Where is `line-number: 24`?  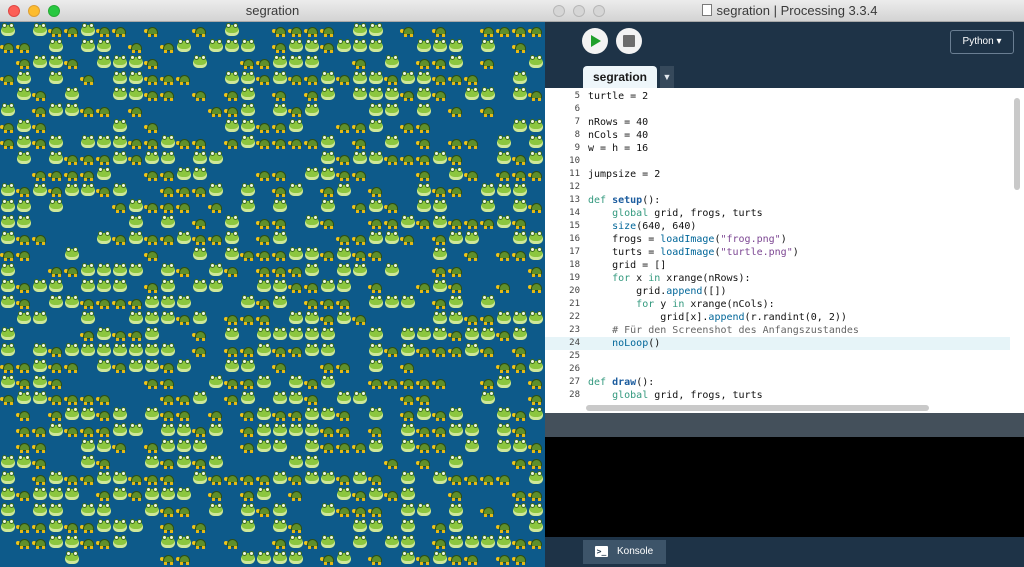
line-number: 24 is located at coordinates (574, 343).